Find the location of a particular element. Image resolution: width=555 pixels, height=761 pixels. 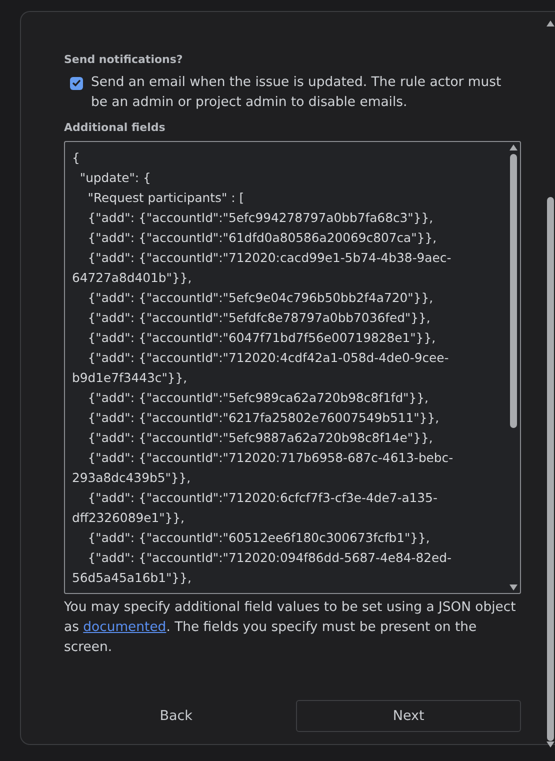

field-label: Additional fields is located at coordinates (115, 128).